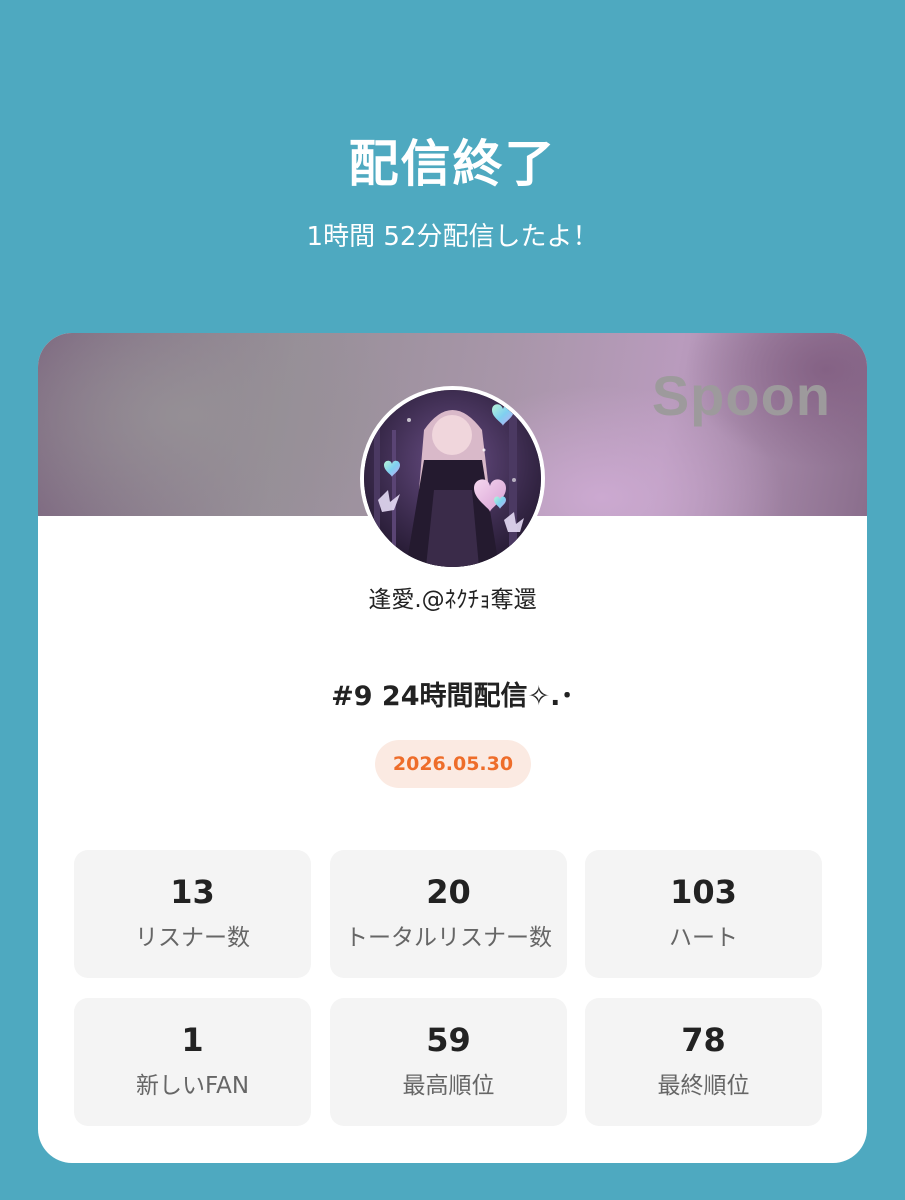 The height and width of the screenshot is (1200, 905). Describe the element at coordinates (192, 1086) in the screenshot. I see `stat-label: 新しいFAN` at that location.